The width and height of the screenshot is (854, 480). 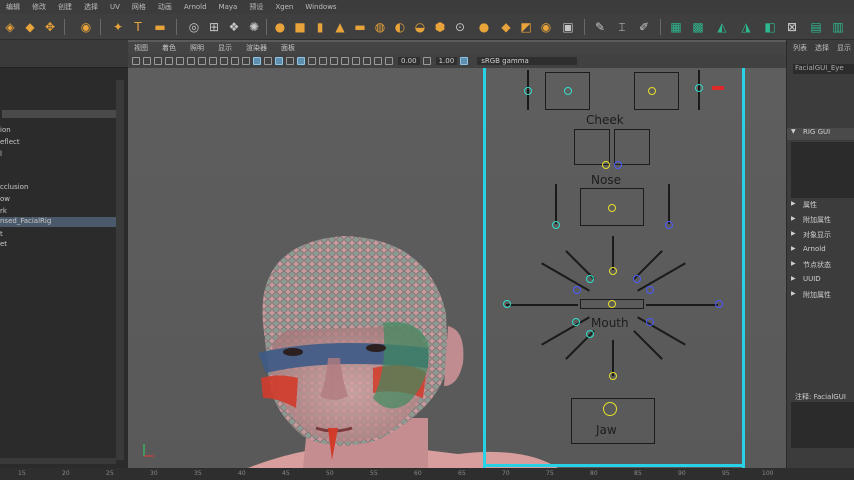 What do you see at coordinates (61, 114) in the screenshot?
I see `outliner-filter` at bounding box center [61, 114].